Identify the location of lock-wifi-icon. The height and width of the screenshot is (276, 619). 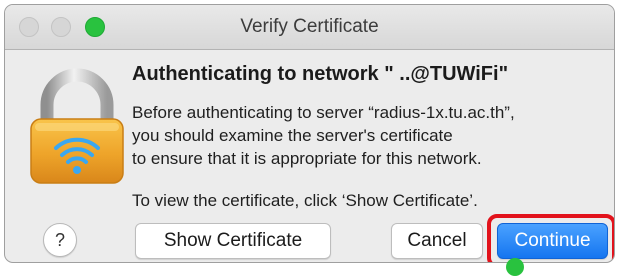
(77, 126).